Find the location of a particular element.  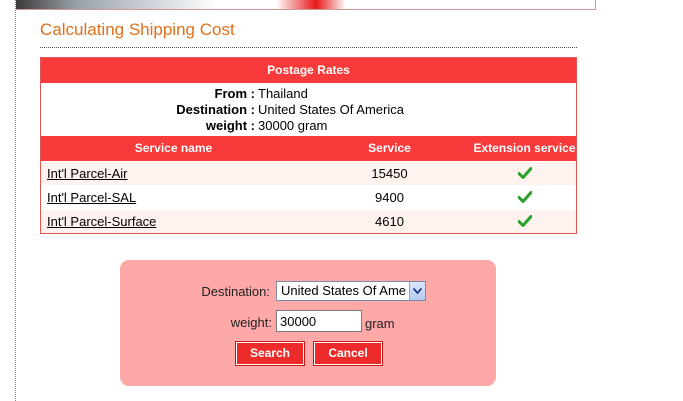

table-column-header: Service name Service Extension service is located at coordinates (308, 148).